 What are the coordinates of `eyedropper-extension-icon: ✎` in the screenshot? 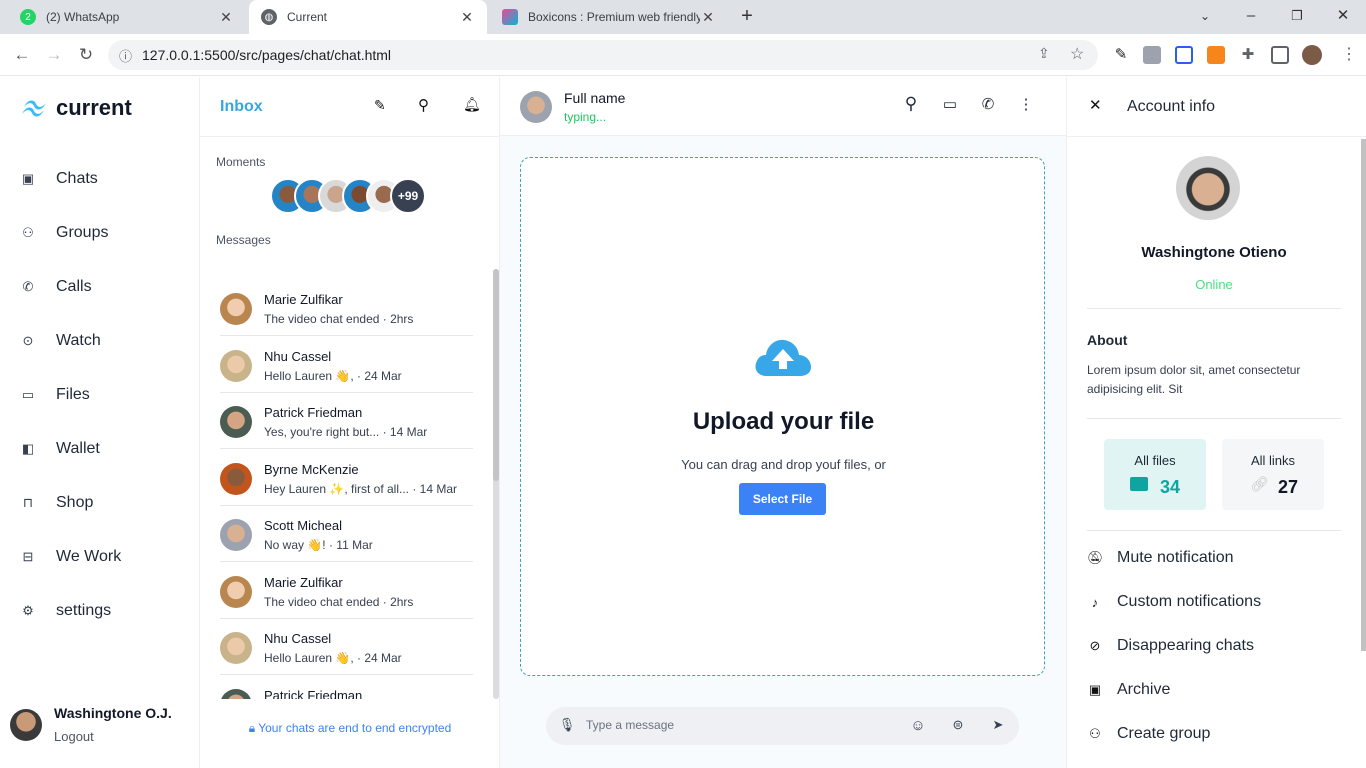 It's located at (1121, 55).